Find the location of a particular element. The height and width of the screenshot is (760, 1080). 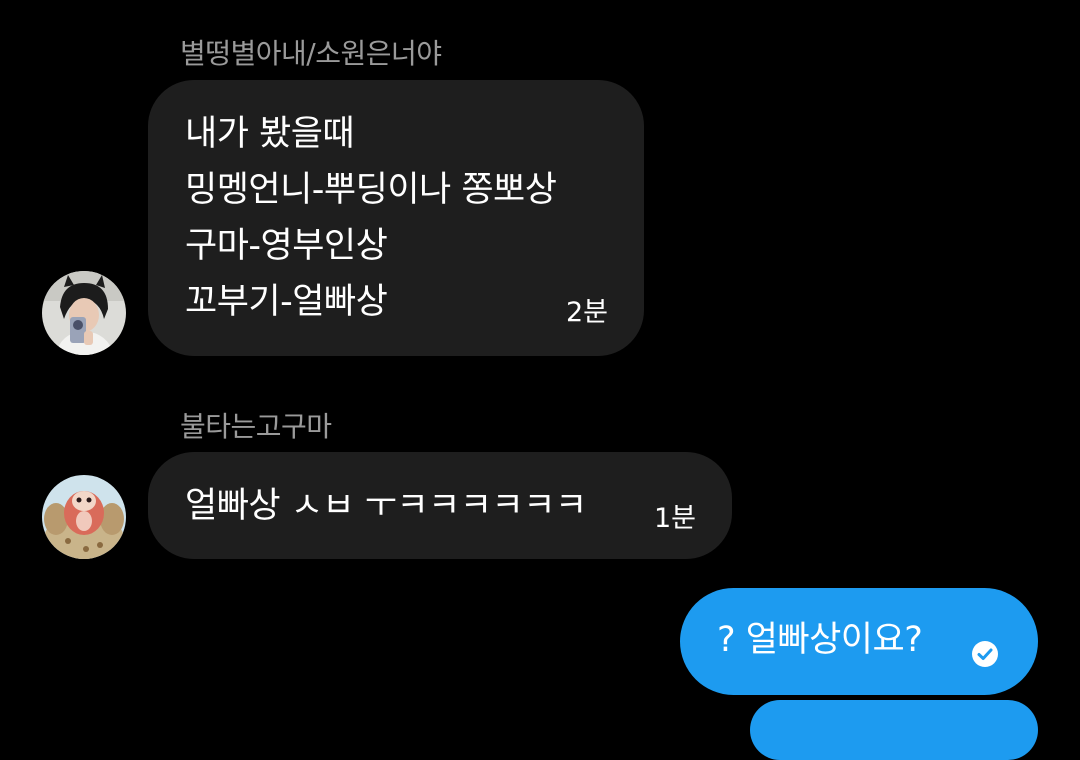

message-text-line: 얼빠상 ㅅㅂ ㅜㅋㅋㅋㅋㅋㅋ is located at coordinates (386, 506).